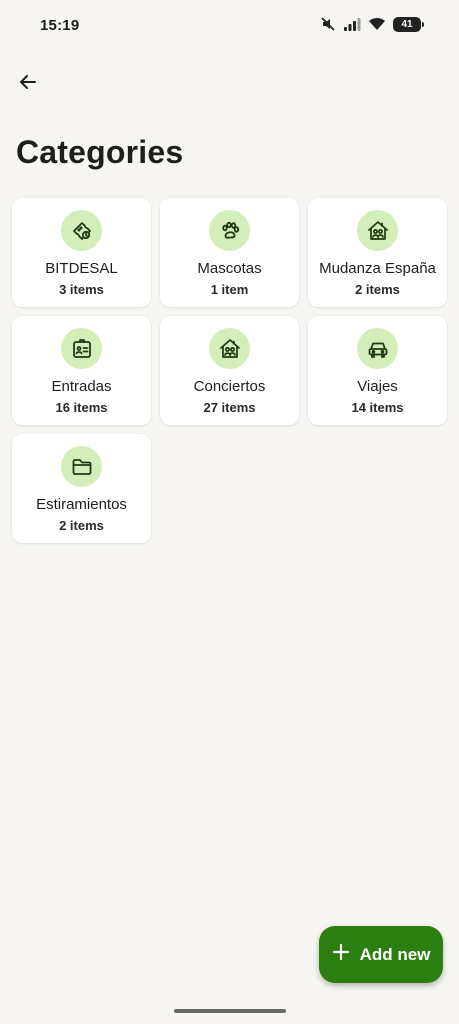 This screenshot has width=459, height=1024. What do you see at coordinates (328, 24) in the screenshot?
I see `mute-icon` at bounding box center [328, 24].